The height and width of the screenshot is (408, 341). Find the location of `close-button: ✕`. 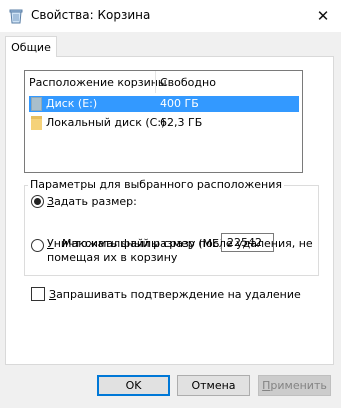

close-button: ✕ is located at coordinates (323, 16).